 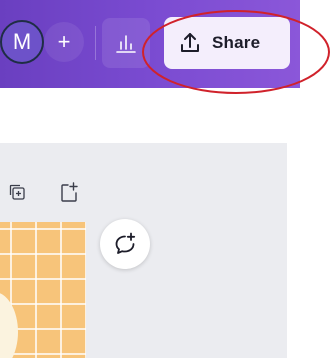 I want to click on add-page-icon, so click(x=69, y=192).